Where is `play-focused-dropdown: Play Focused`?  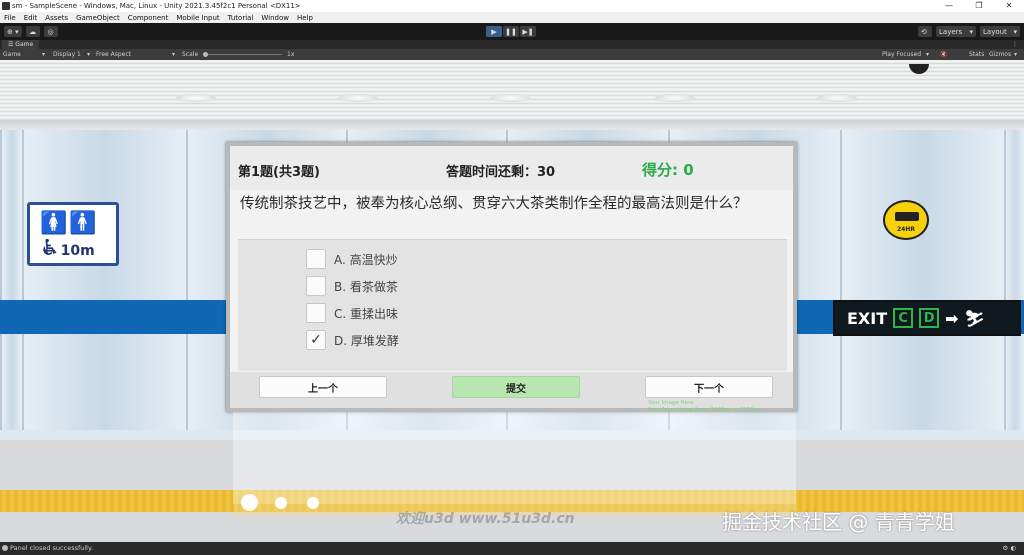
play-focused-dropdown: Play Focused is located at coordinates (901, 54).